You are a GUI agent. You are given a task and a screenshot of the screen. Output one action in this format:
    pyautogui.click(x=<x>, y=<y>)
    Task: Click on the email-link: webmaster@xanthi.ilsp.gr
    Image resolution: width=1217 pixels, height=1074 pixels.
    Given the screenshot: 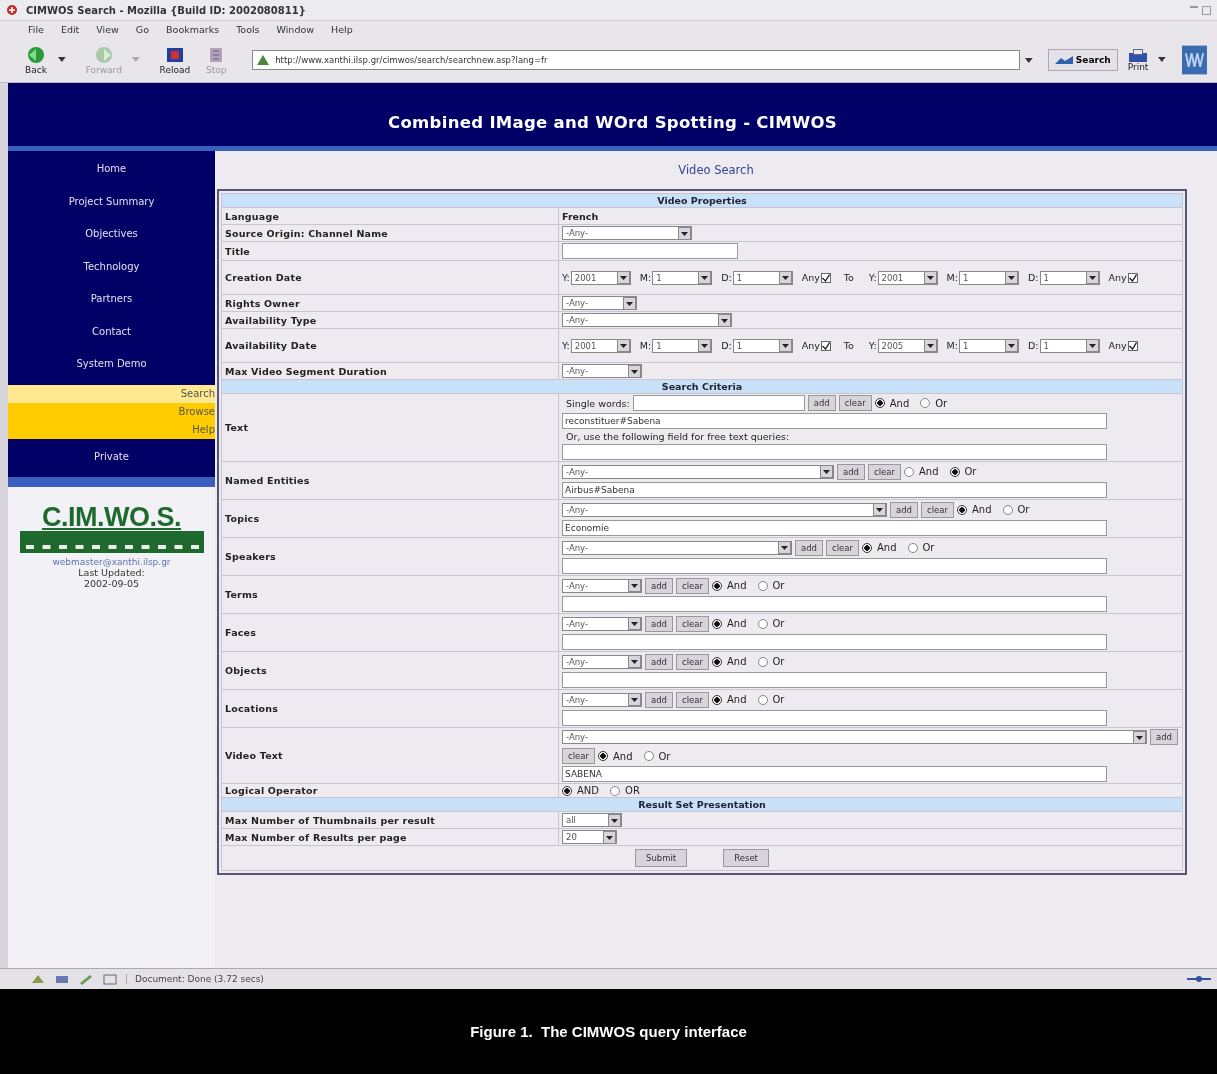 What is the action you would take?
    pyautogui.click(x=111, y=562)
    